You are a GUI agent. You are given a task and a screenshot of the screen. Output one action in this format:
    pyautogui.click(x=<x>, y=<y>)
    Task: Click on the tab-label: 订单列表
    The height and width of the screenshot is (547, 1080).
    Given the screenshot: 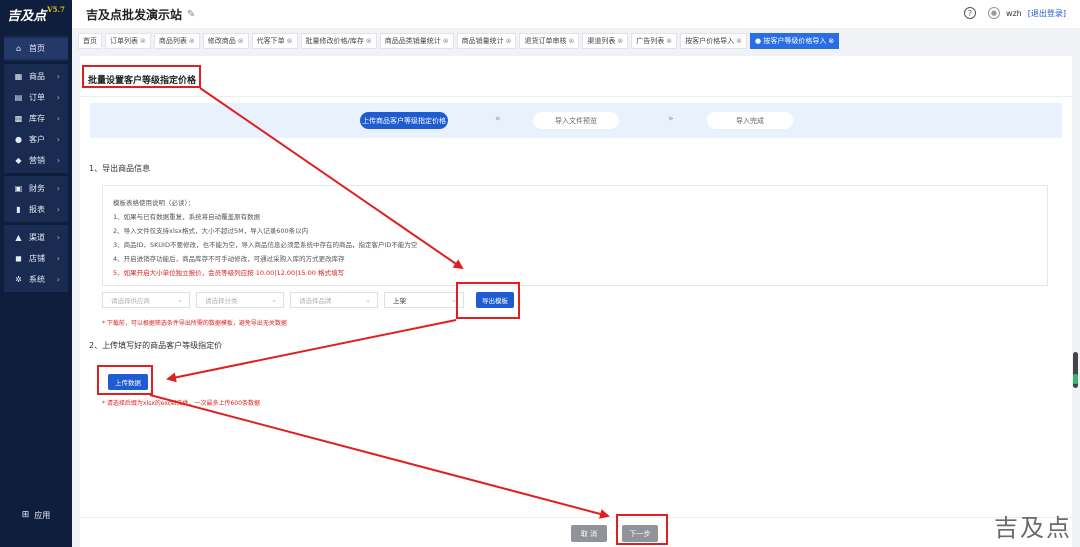 What is the action you would take?
    pyautogui.click(x=124, y=41)
    